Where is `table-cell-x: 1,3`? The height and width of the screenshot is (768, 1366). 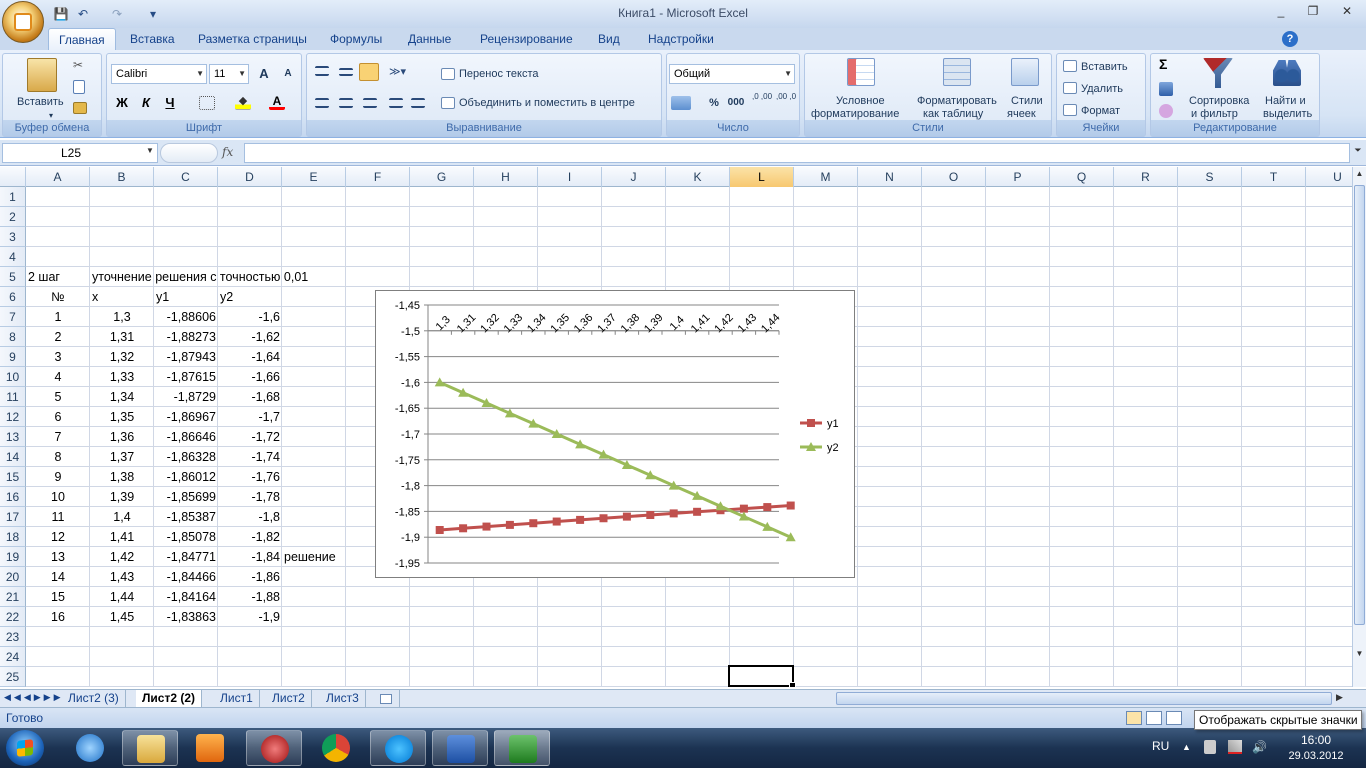
table-cell-x: 1,3 is located at coordinates (122, 317).